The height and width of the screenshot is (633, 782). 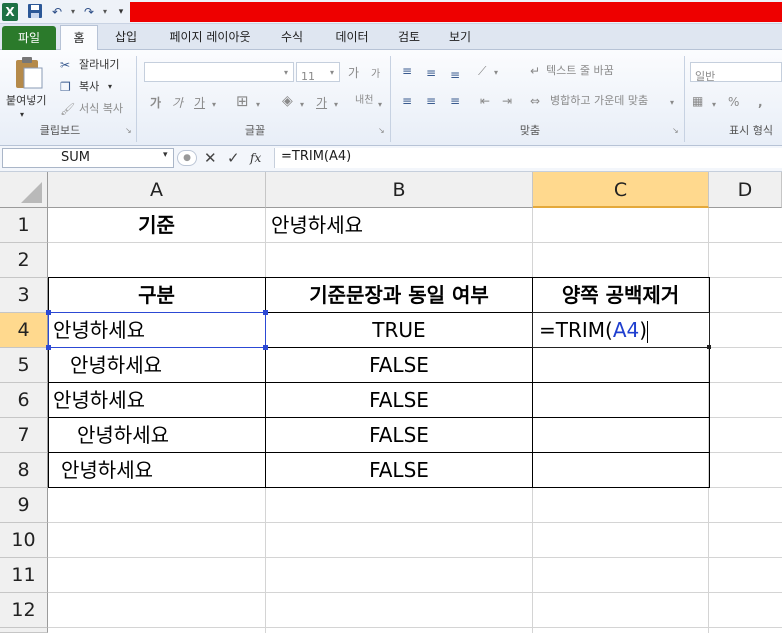 What do you see at coordinates (67, 109) in the screenshot?
I see `format-painter-icon: 🖌` at bounding box center [67, 109].